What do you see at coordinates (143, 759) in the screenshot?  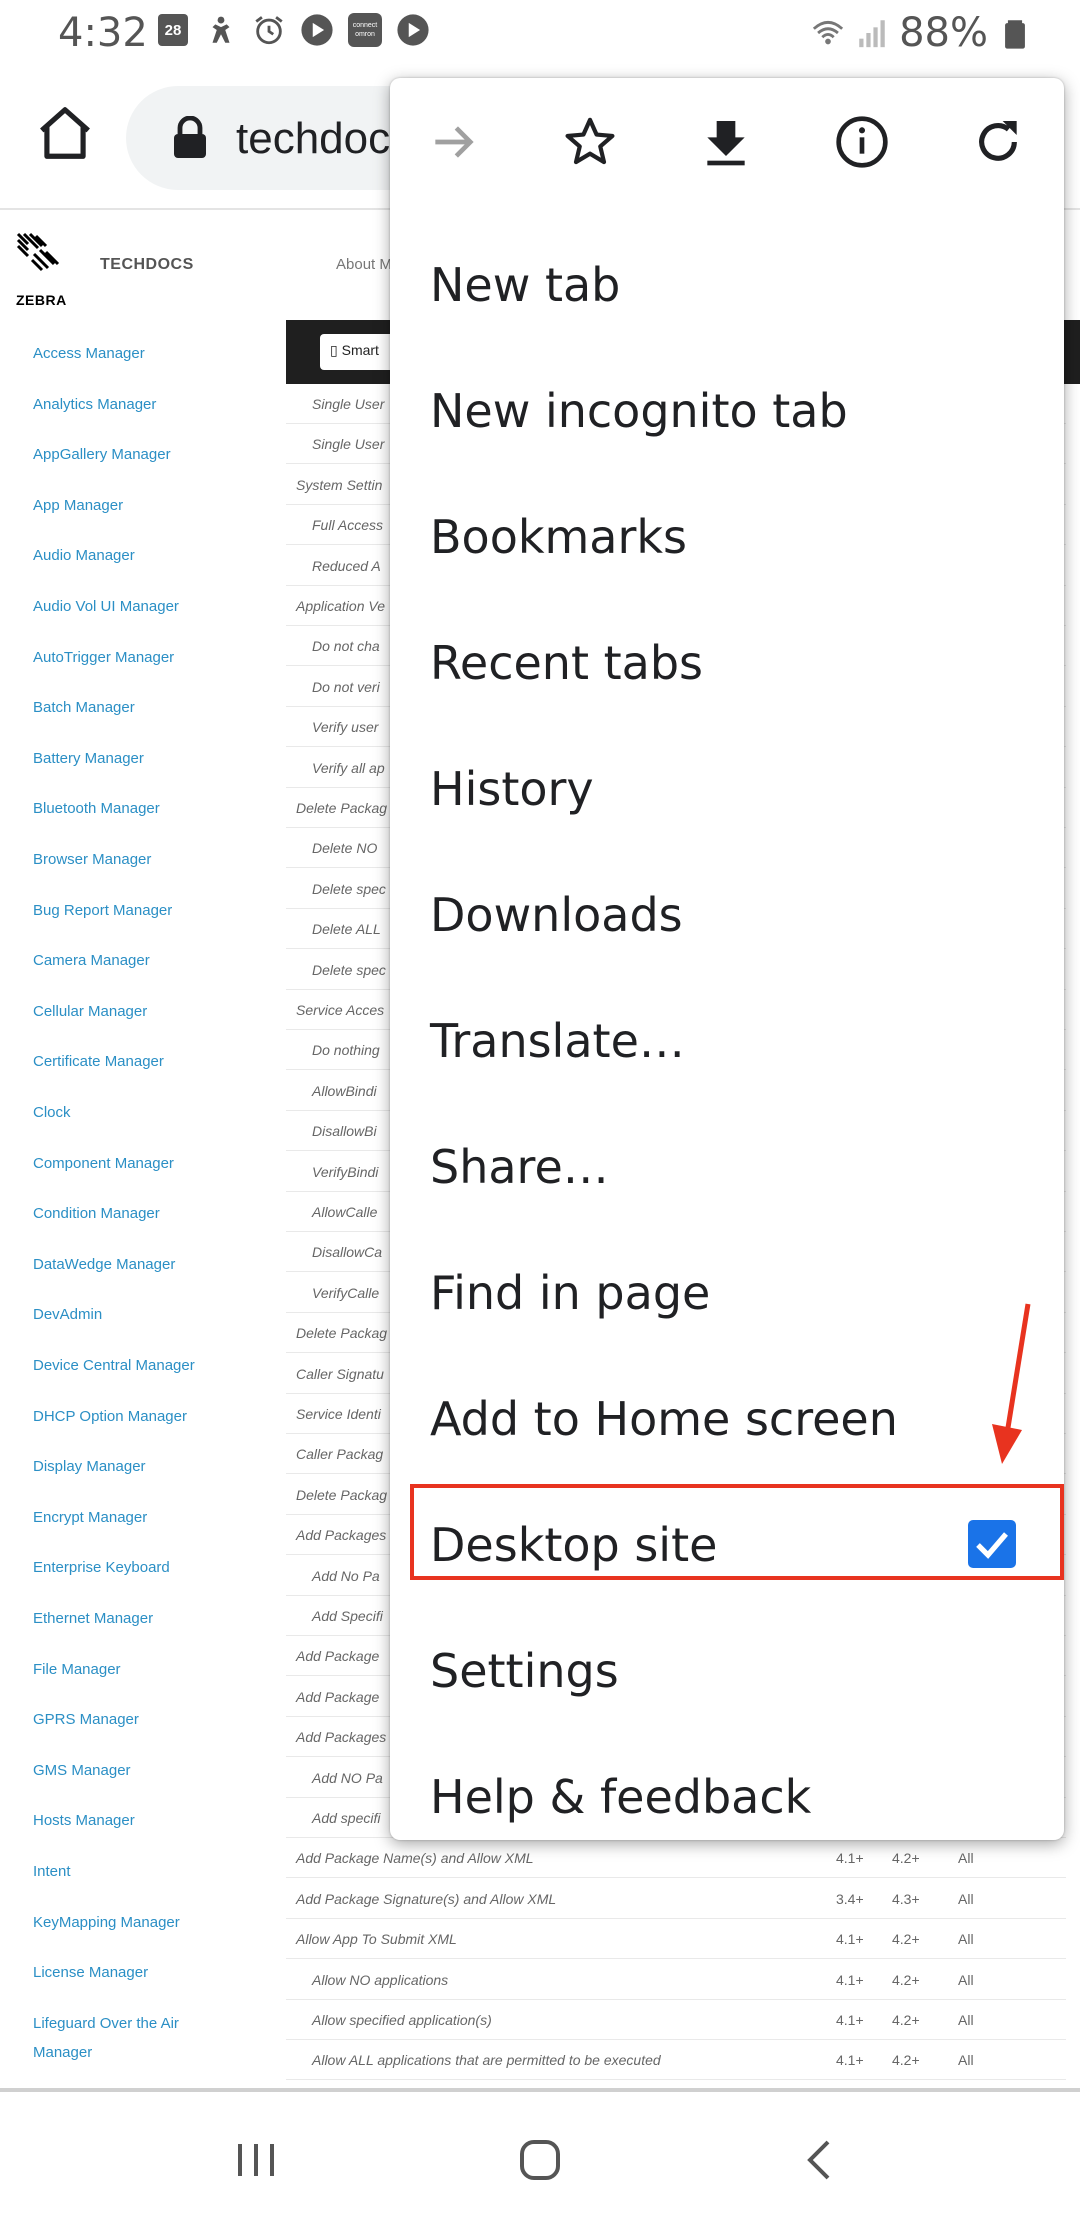 I see `sidebar-item: Battery Manager` at bounding box center [143, 759].